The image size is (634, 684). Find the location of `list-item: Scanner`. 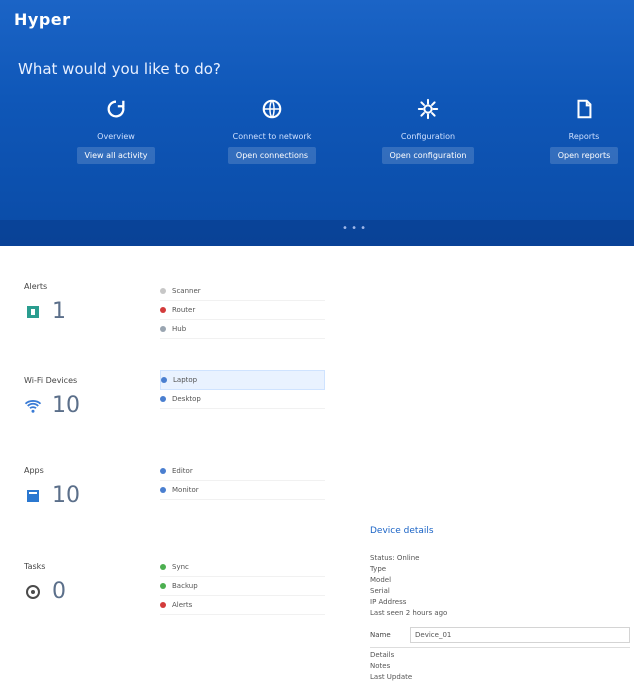

list-item: Scanner is located at coordinates (242, 291).